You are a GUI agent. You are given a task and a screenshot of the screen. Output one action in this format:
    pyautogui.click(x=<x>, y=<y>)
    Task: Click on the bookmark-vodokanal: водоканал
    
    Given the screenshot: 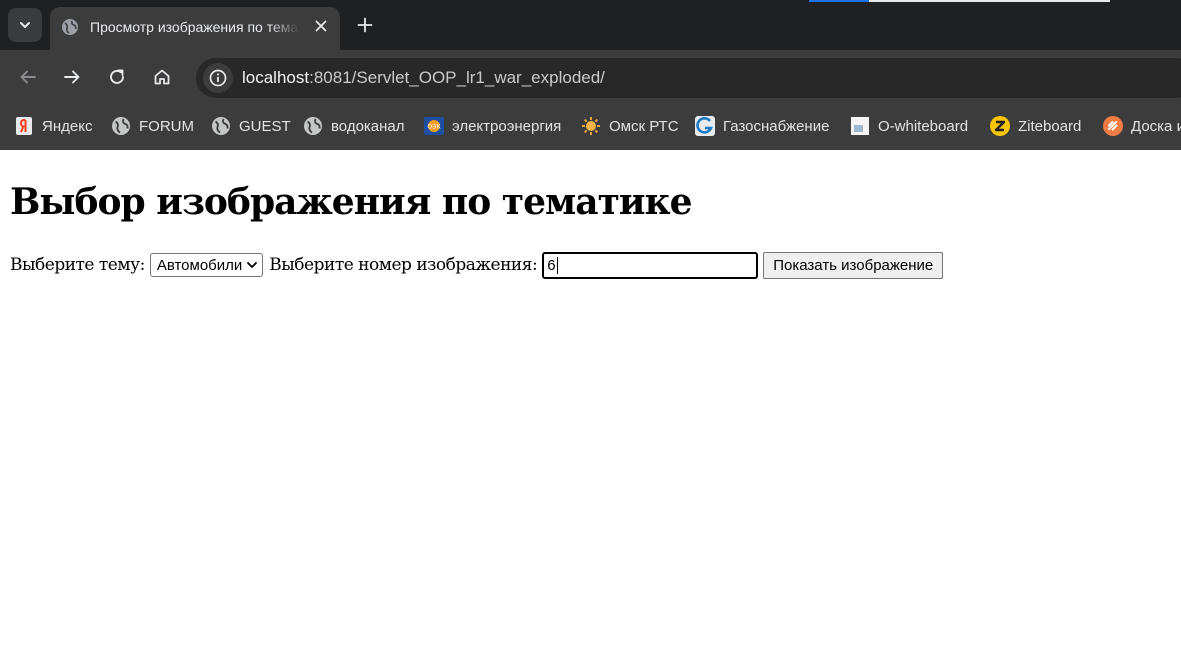 What is the action you would take?
    pyautogui.click(x=354, y=126)
    